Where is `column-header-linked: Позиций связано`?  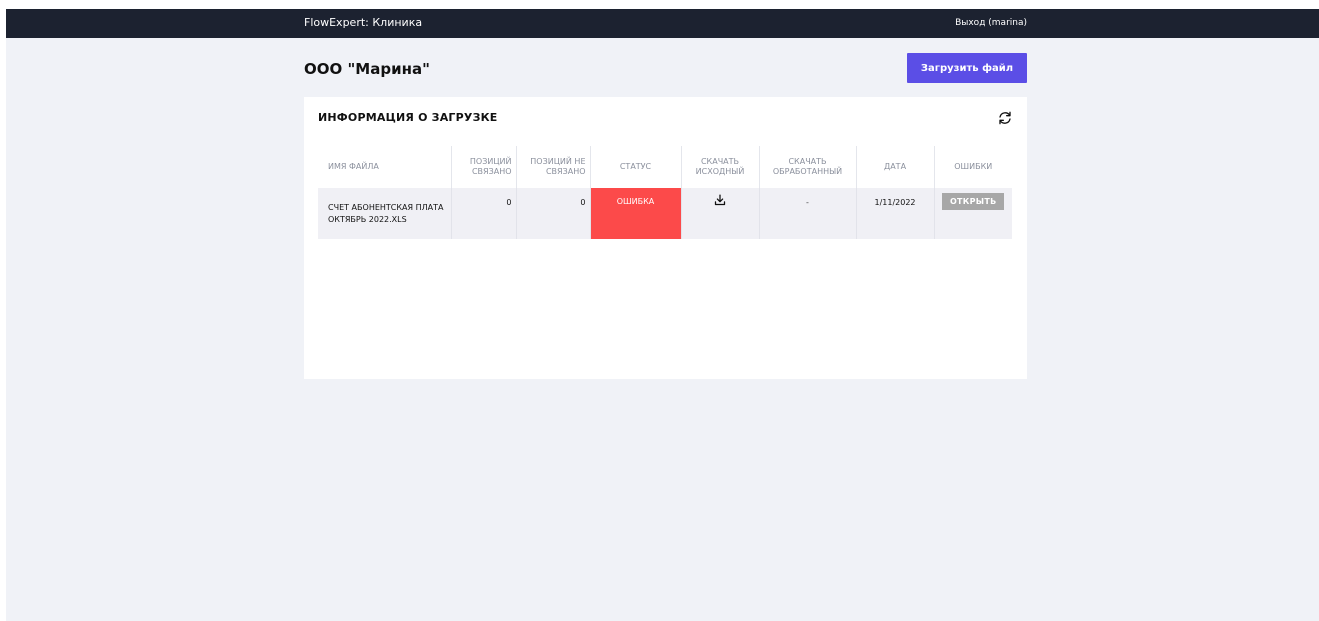 column-header-linked: Позиций связано is located at coordinates (484, 167).